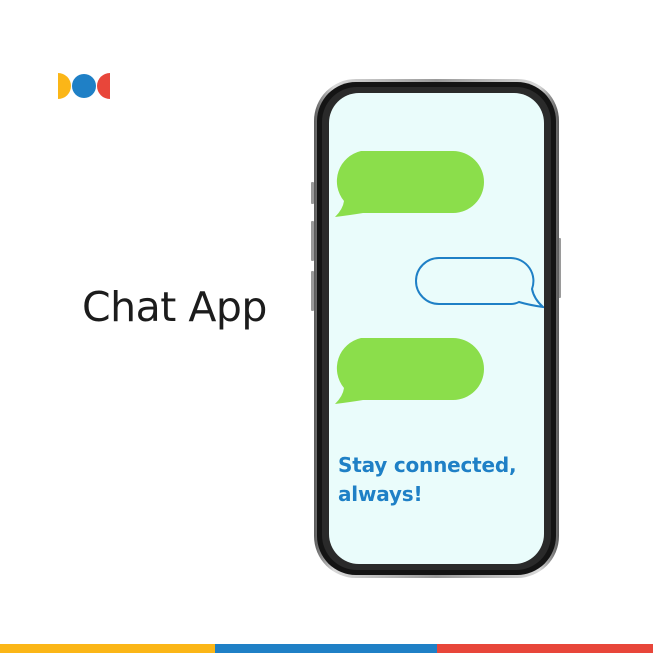 The height and width of the screenshot is (653, 653). Describe the element at coordinates (64, 86) in the screenshot. I see `logo-yellow-shape` at that location.